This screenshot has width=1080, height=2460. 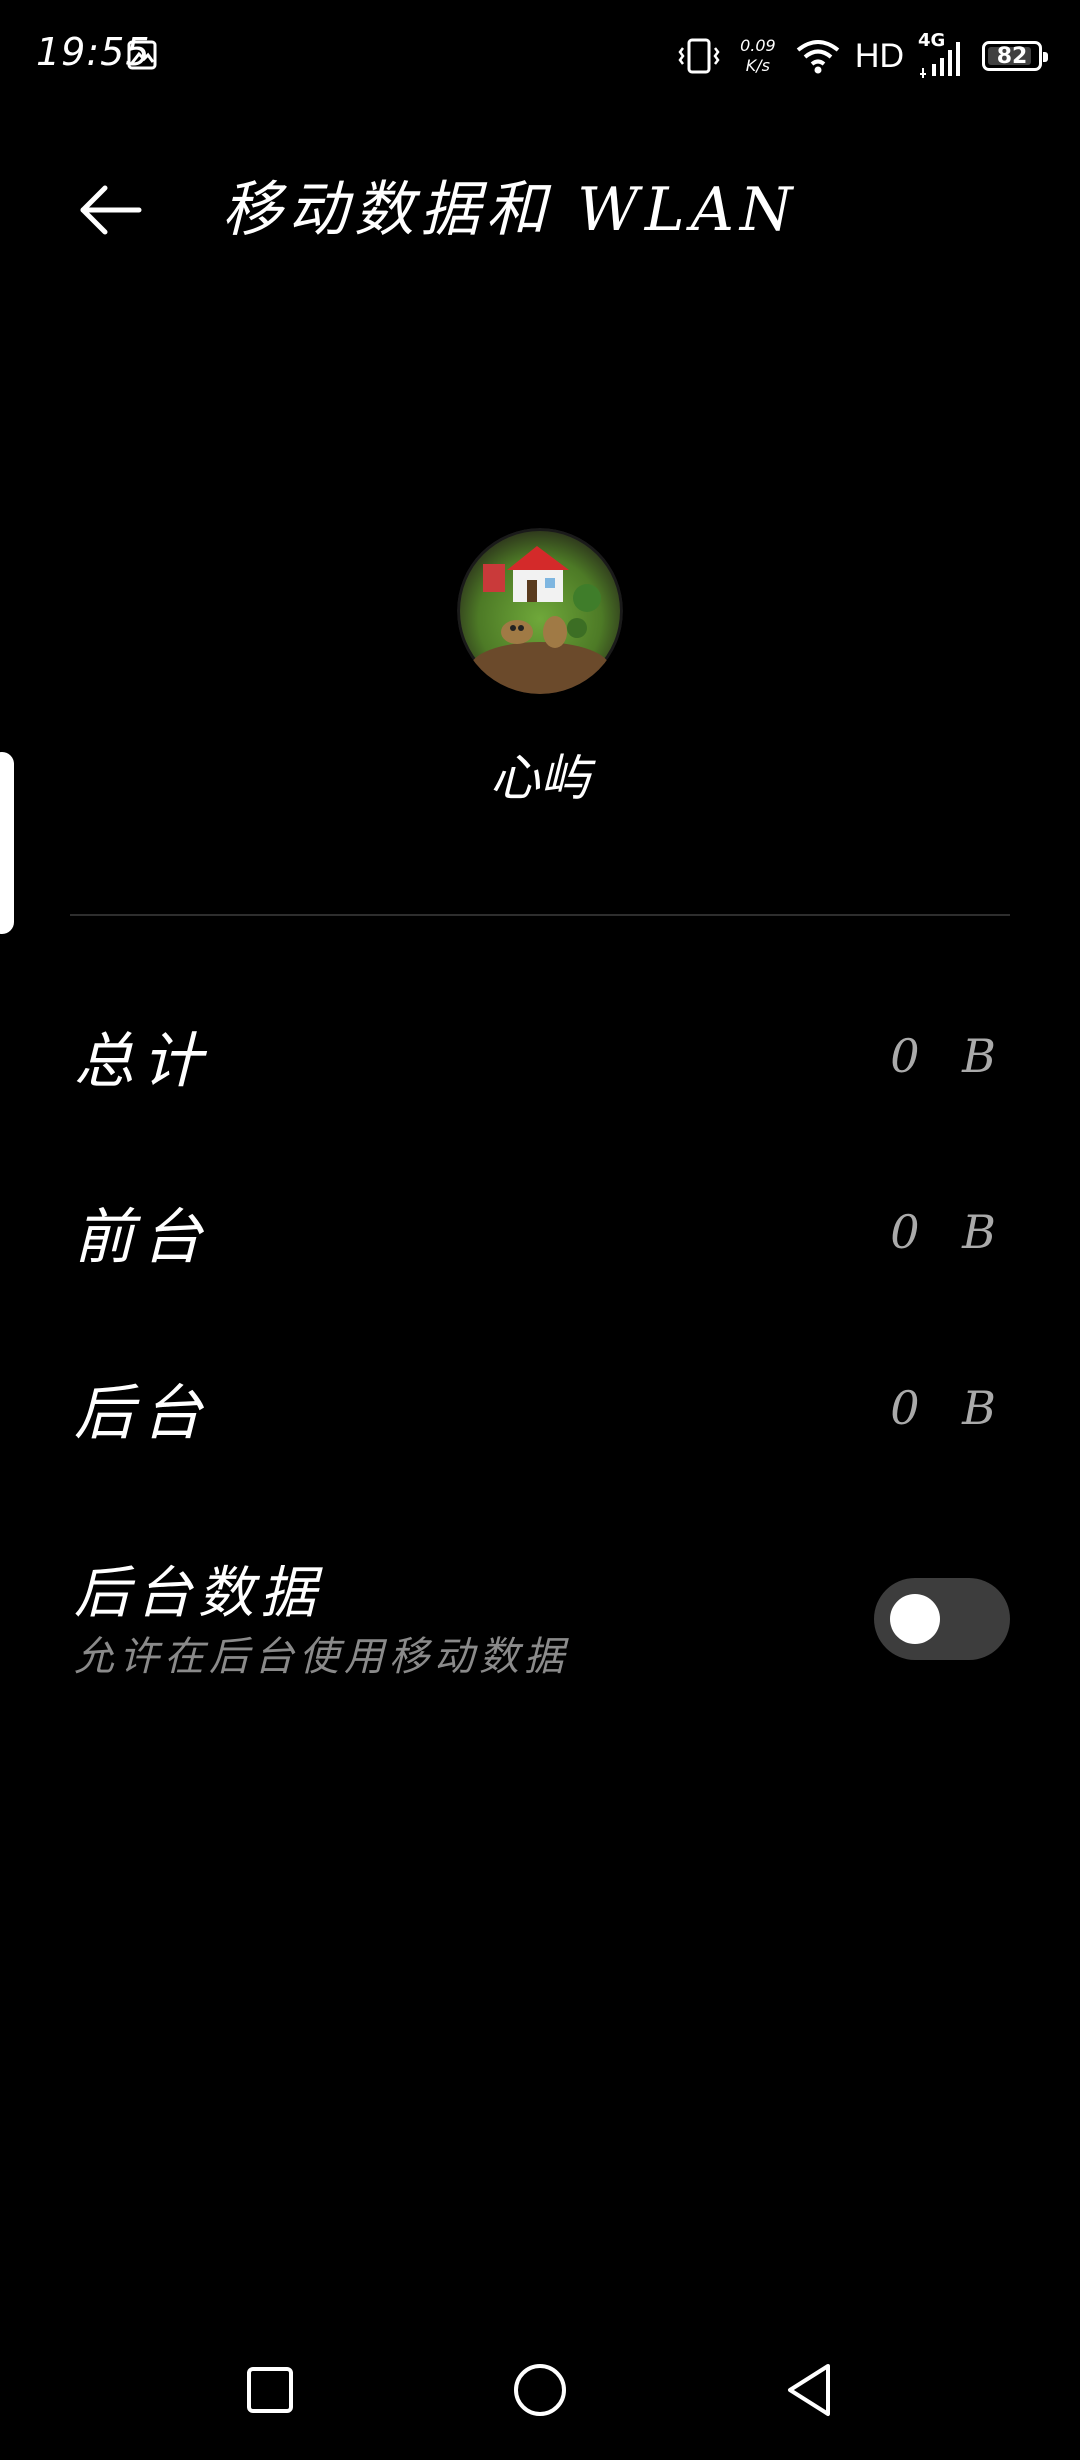 I want to click on stat-row-foreground: 前台 0 B, so click(x=540, y=1232).